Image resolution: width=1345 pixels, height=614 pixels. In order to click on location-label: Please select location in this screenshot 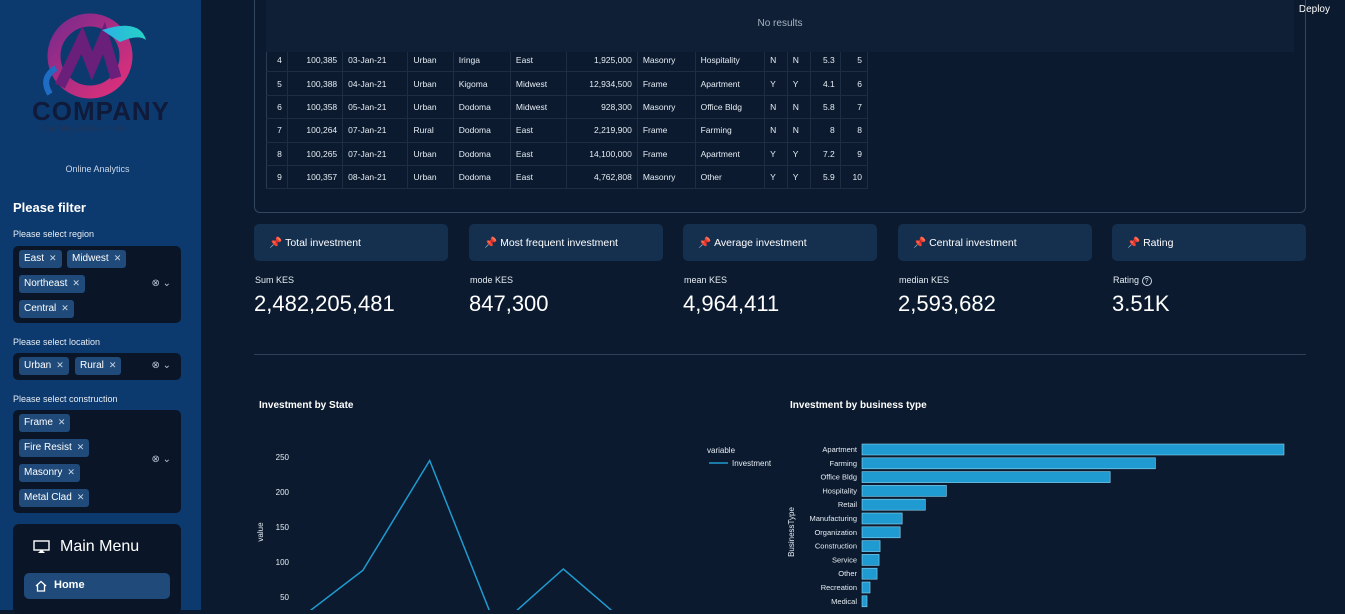, I will do `click(57, 342)`.